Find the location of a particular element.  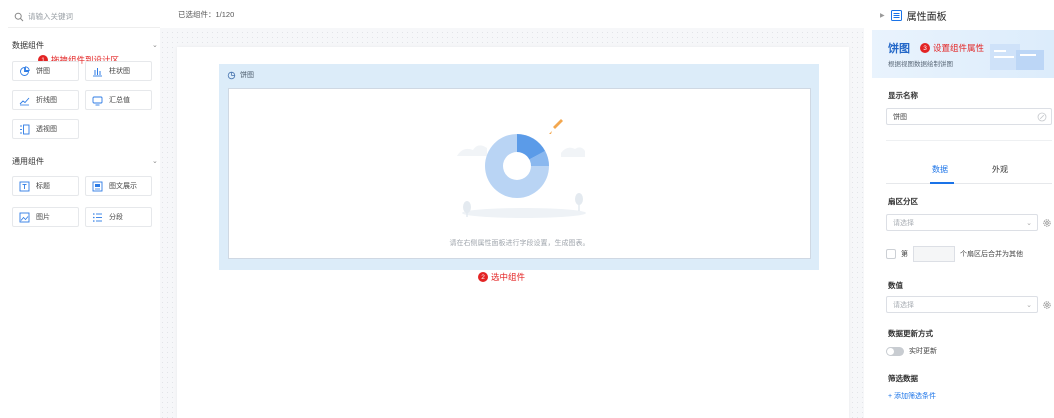

caret-right-icon: ▶ is located at coordinates (882, 15).